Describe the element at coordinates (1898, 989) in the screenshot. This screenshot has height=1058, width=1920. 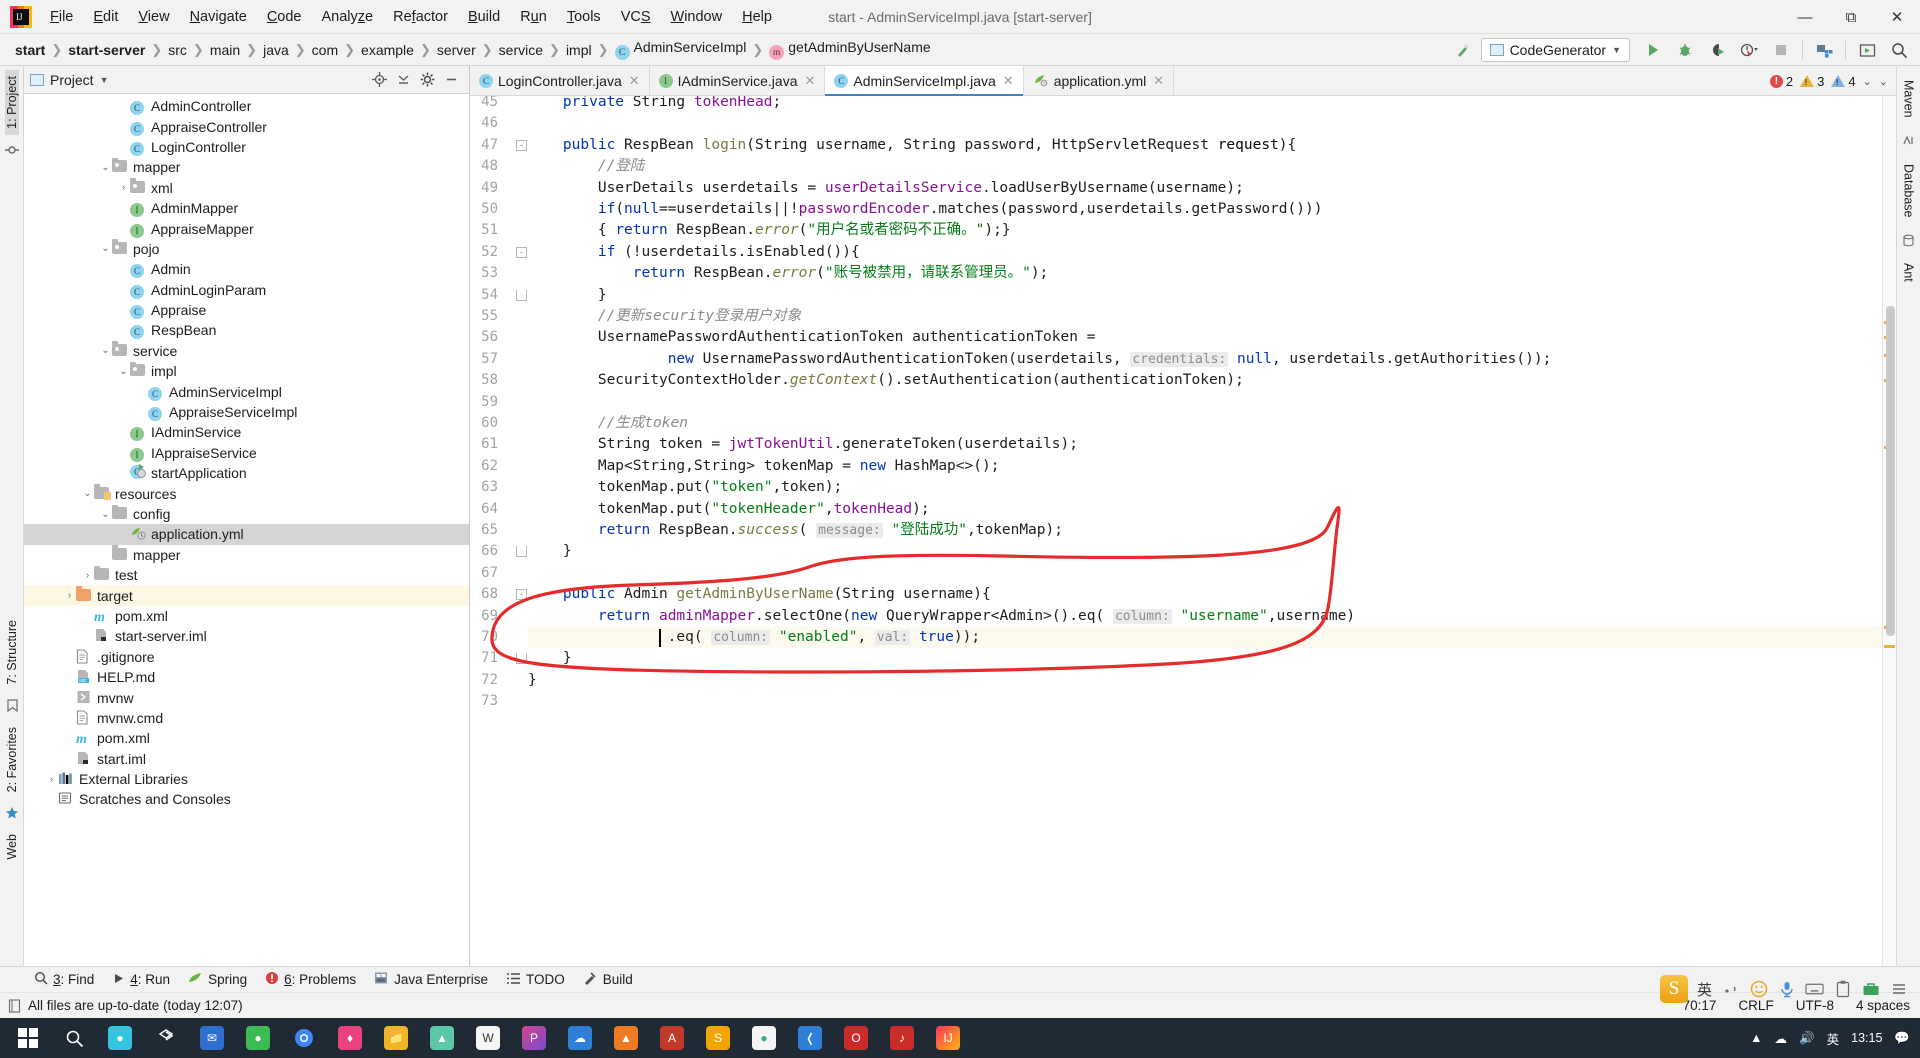
I see `menu-icon` at that location.